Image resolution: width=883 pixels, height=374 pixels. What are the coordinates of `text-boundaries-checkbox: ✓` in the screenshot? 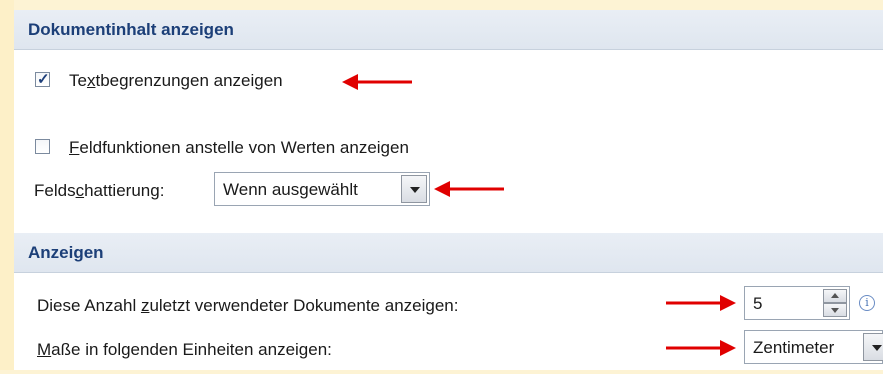 It's located at (42, 79).